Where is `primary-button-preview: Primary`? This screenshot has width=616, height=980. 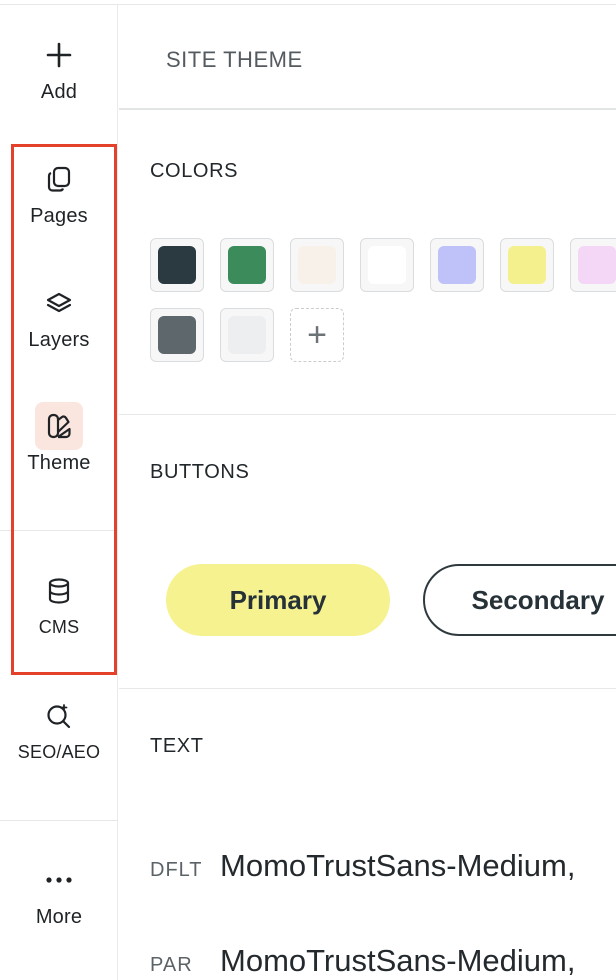 primary-button-preview: Primary is located at coordinates (278, 600).